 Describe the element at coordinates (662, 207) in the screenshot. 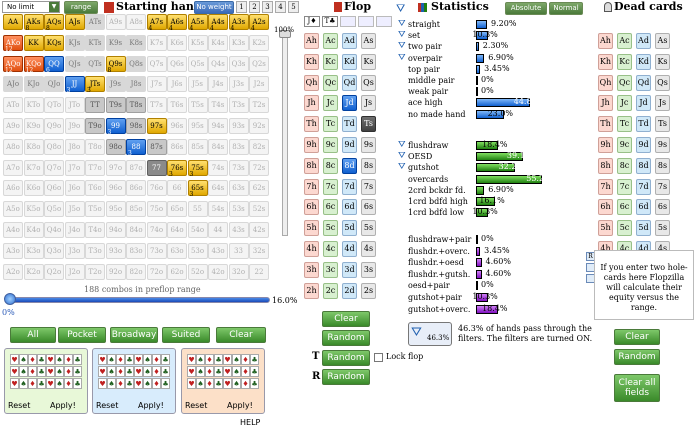

I see `dead-card-6s: 6s` at that location.